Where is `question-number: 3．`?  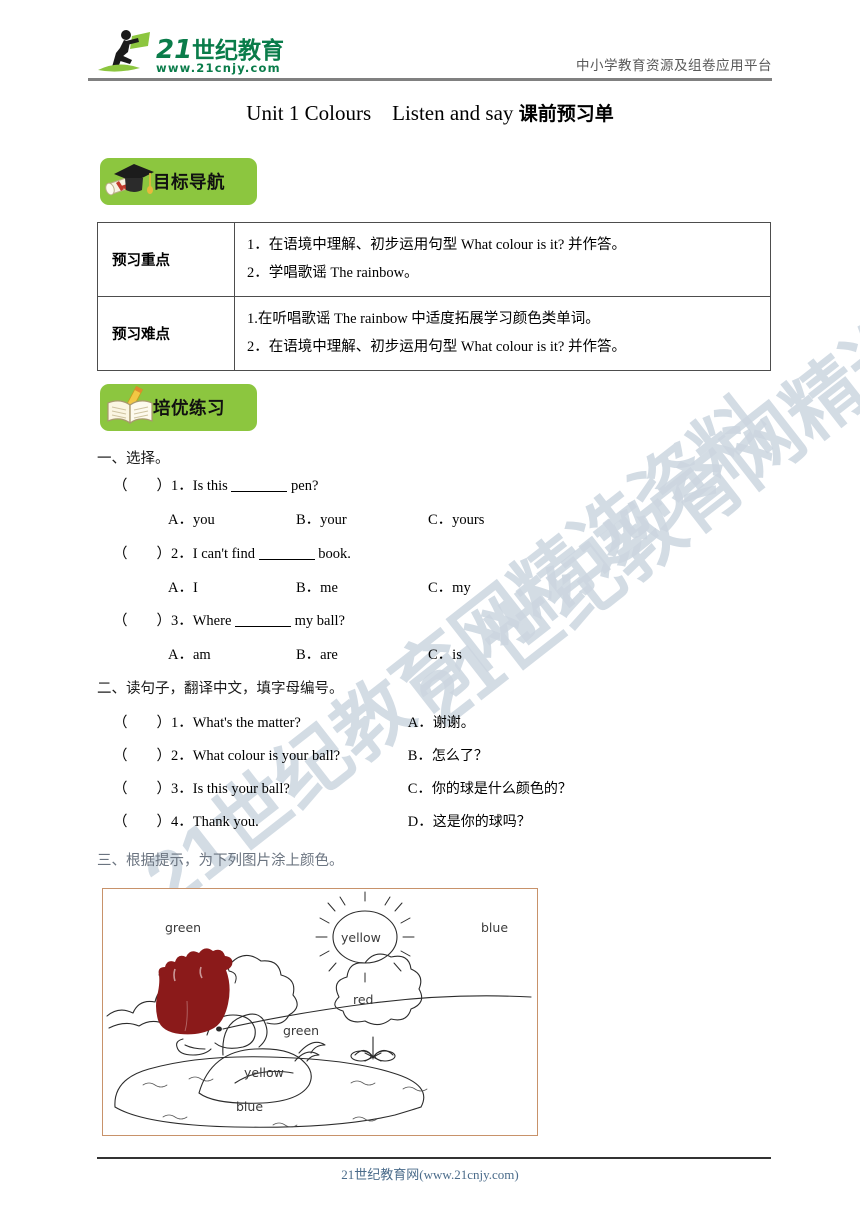 question-number: 3． is located at coordinates (182, 621).